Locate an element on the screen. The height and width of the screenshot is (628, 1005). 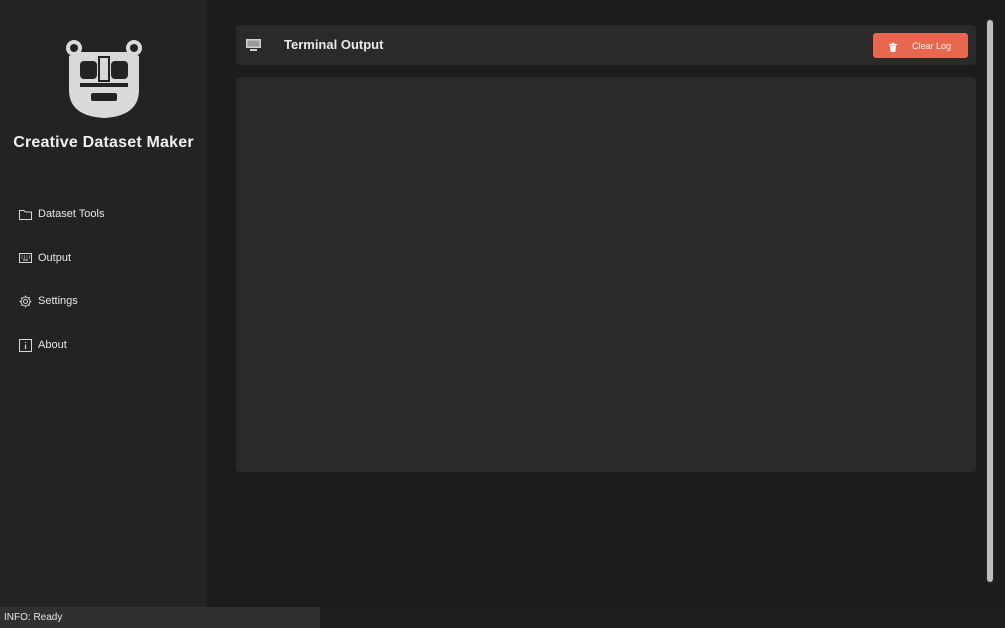
keyboard-icon is located at coordinates (25, 258).